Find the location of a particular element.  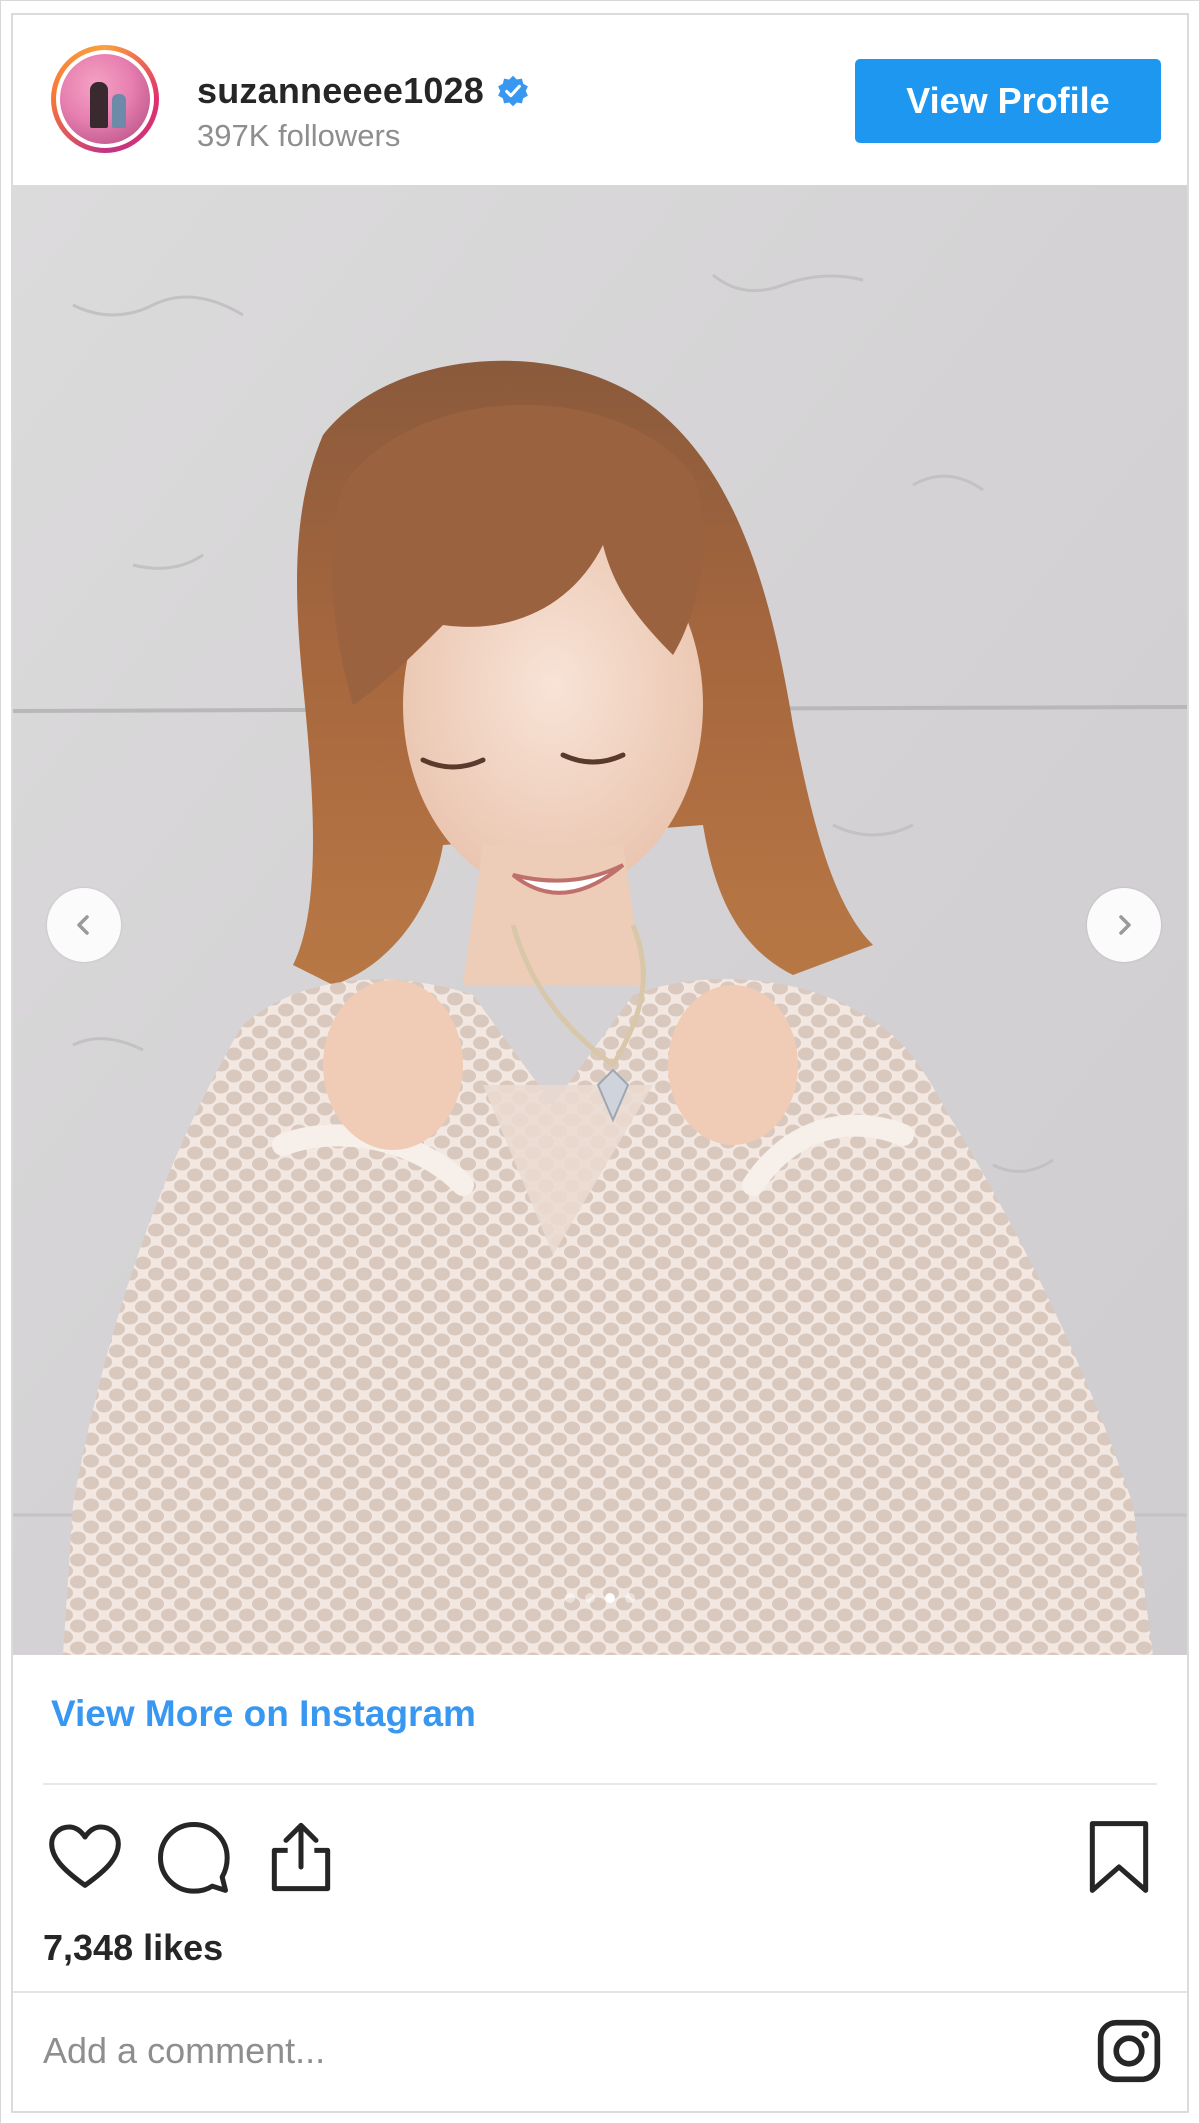

instagram-logo-button is located at coordinates (1129, 2051).